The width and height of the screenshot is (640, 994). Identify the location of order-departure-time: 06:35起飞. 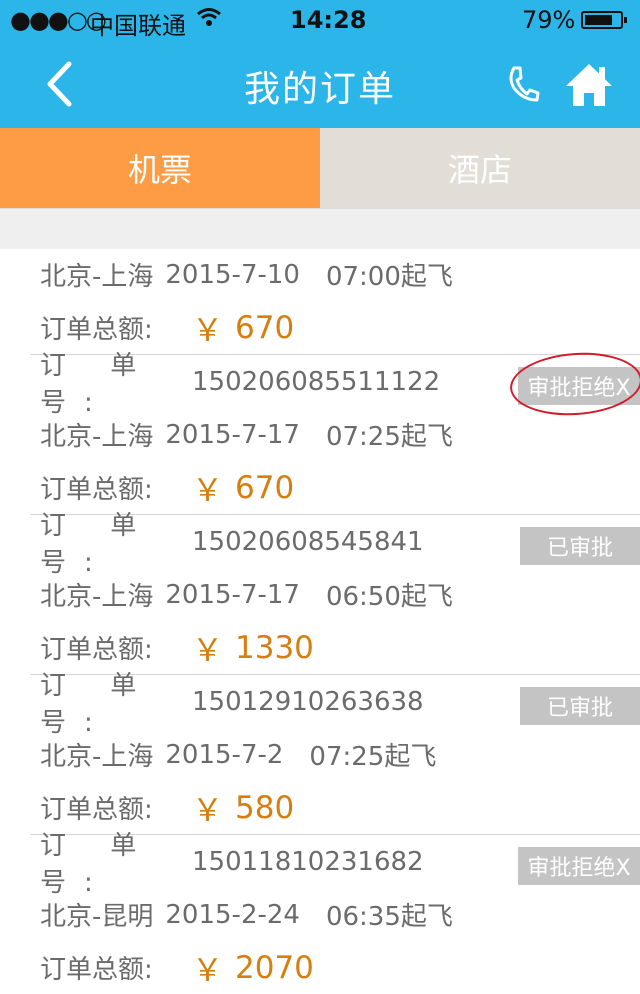
(389, 917).